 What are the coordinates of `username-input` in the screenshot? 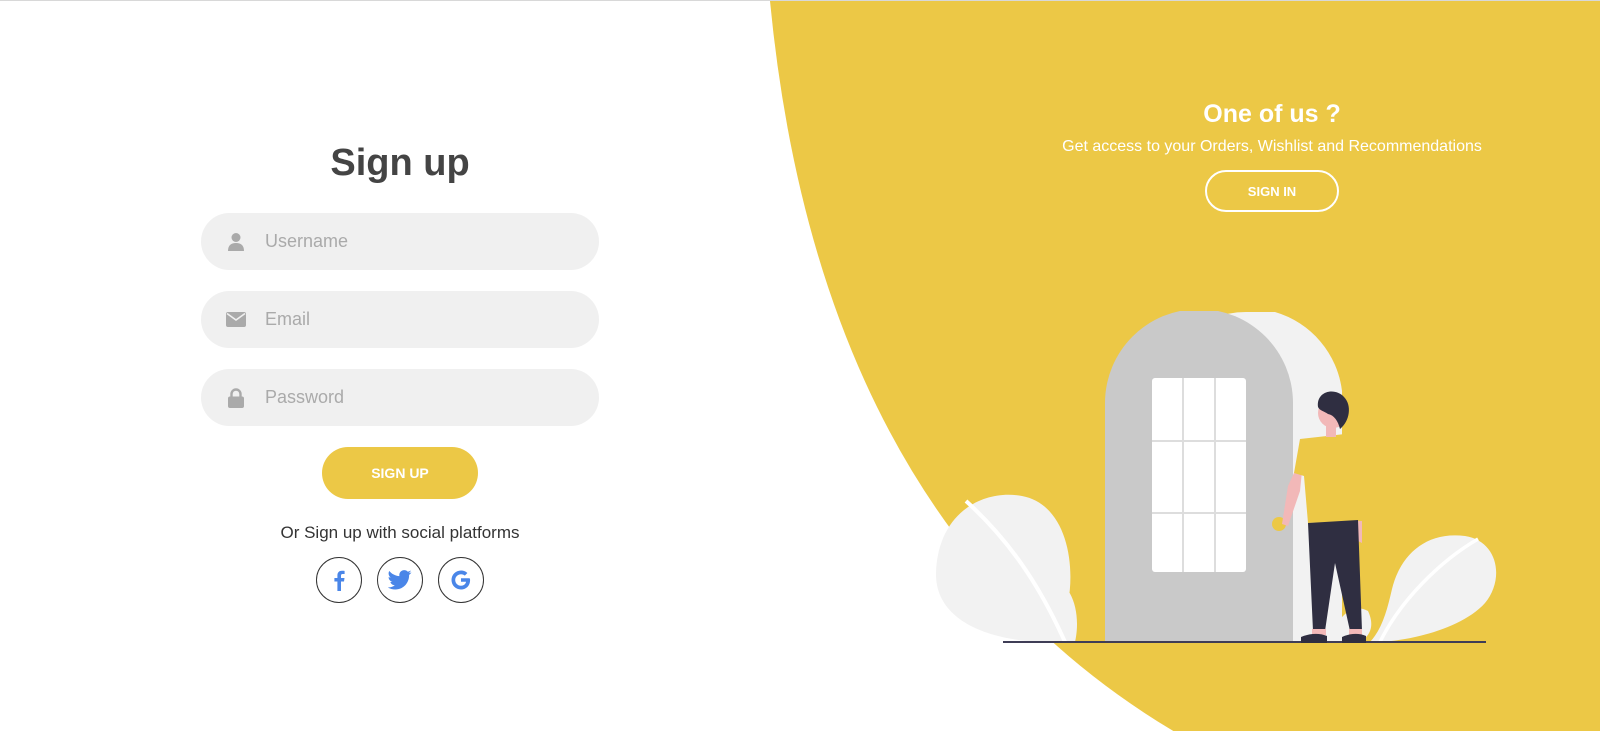 It's located at (415, 241).